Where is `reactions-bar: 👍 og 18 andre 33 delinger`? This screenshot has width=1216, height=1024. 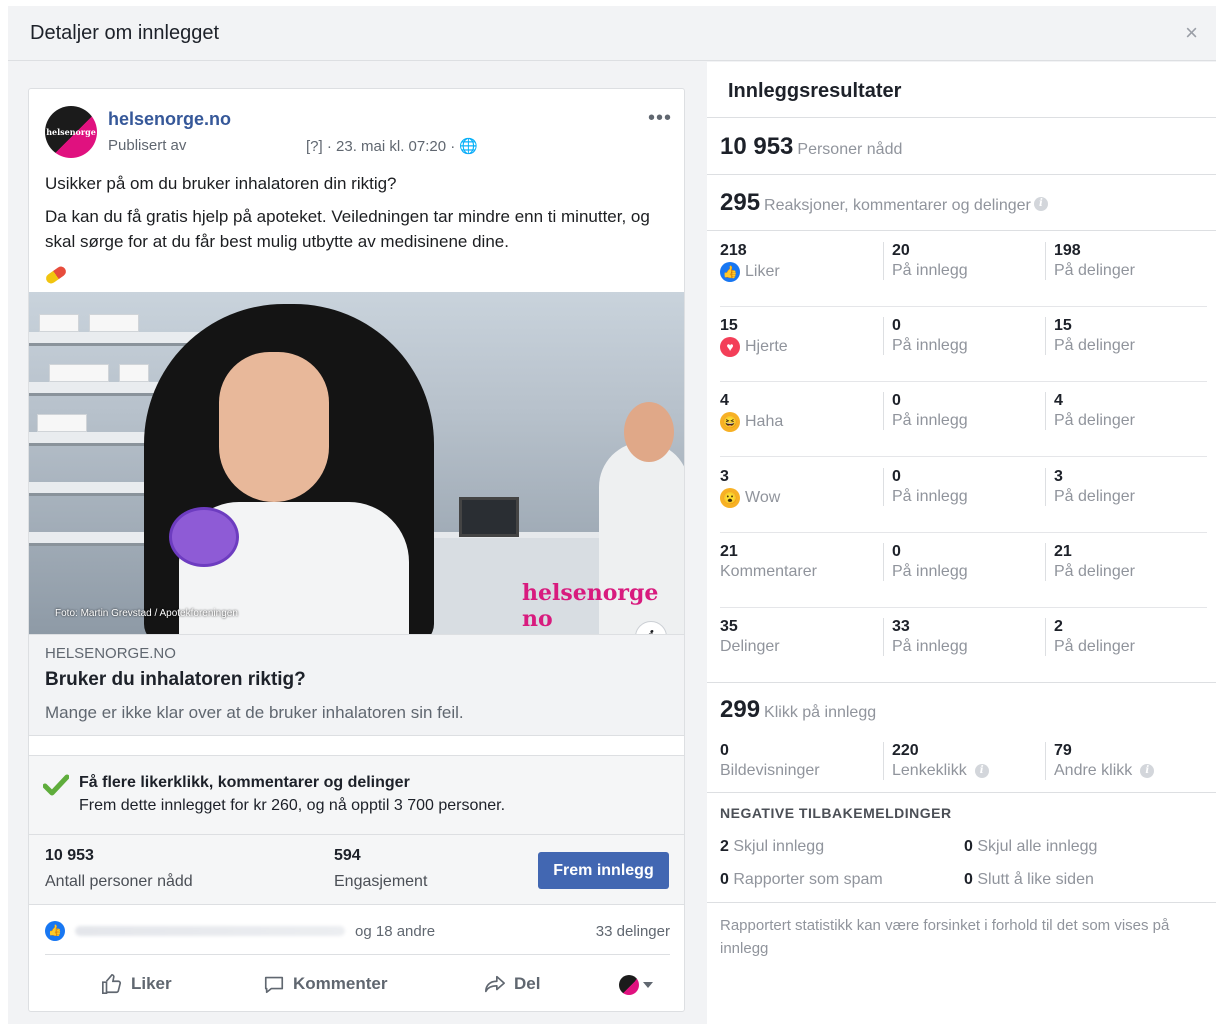
reactions-bar: 👍 og 18 andre 33 delinger is located at coordinates (357, 932).